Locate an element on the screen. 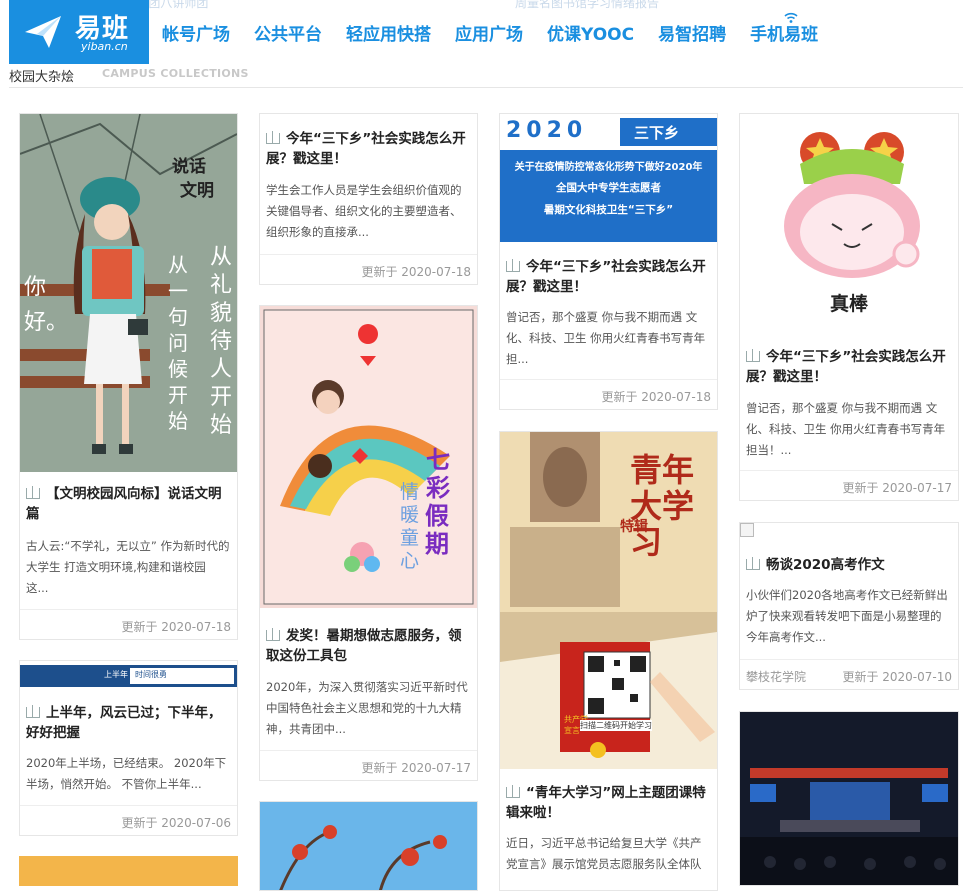 Image resolution: width=963 pixels, height=891 pixels. update-date: 更新于 2020-07-06 is located at coordinates (176, 823).